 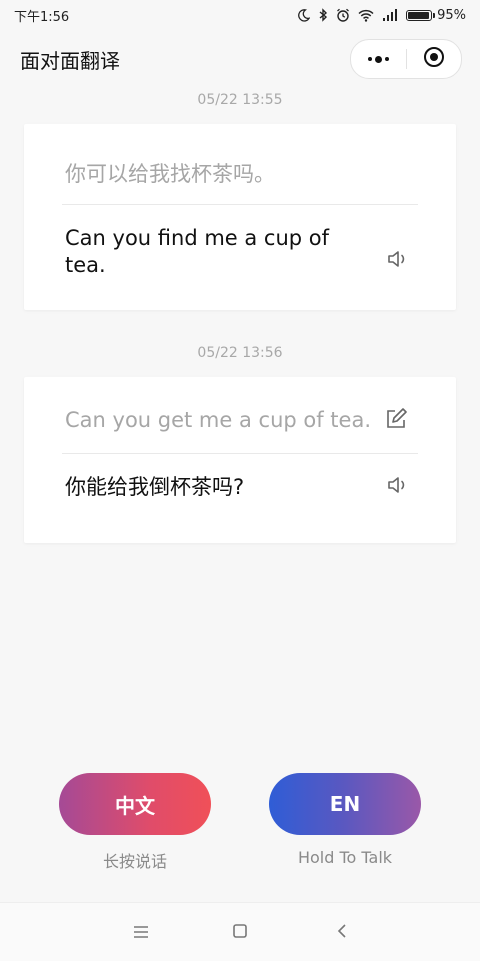 I want to click on conversation-timestamp: 05/22 13:56, so click(x=240, y=353).